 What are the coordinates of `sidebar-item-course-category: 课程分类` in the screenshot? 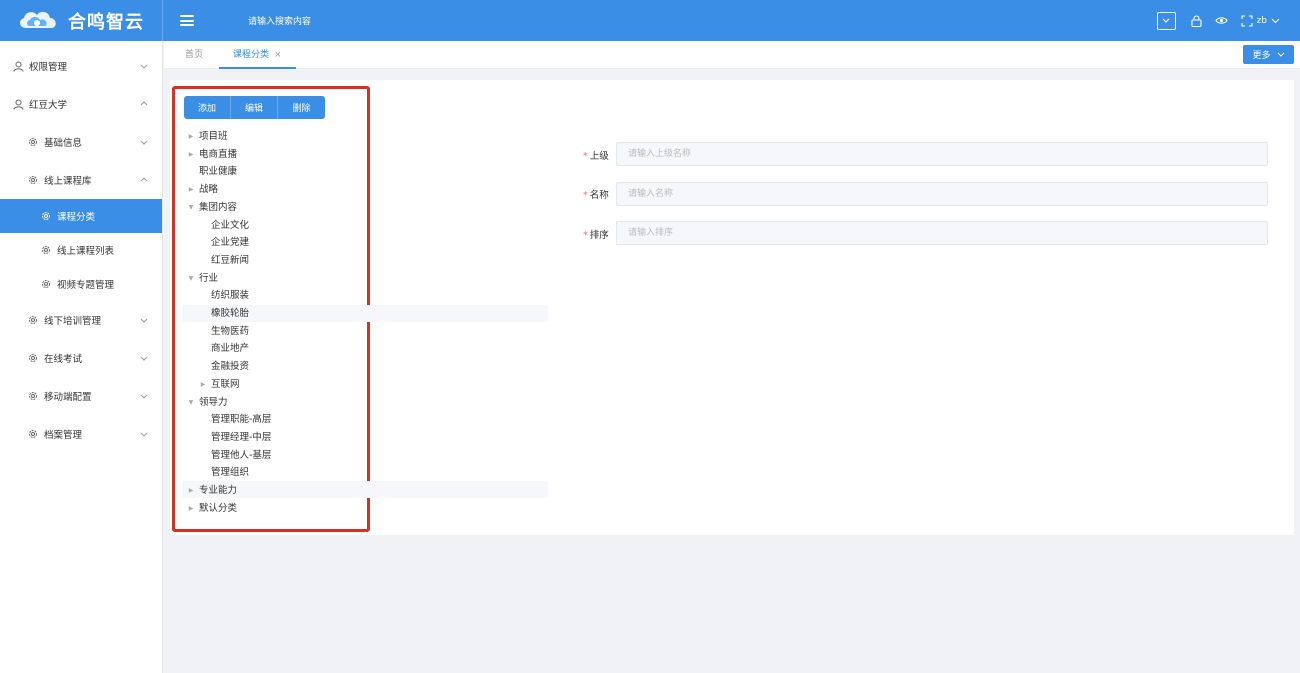 It's located at (81, 216).